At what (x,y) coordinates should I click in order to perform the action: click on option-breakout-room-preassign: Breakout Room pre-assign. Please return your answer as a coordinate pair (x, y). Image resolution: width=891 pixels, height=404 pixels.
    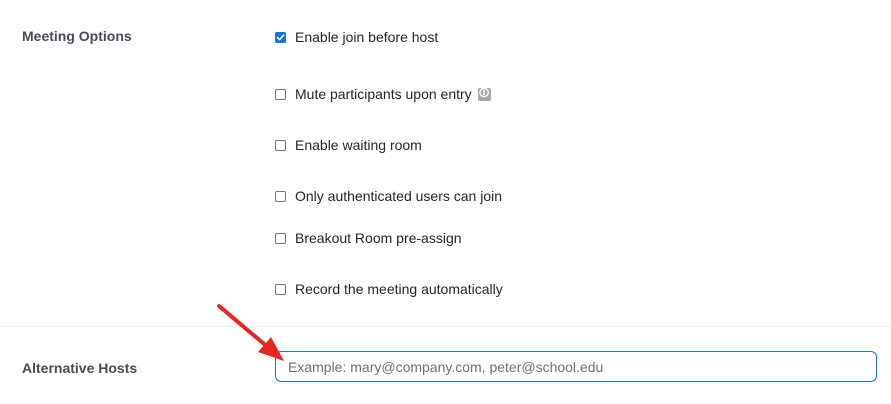
    Looking at the image, I should click on (368, 238).